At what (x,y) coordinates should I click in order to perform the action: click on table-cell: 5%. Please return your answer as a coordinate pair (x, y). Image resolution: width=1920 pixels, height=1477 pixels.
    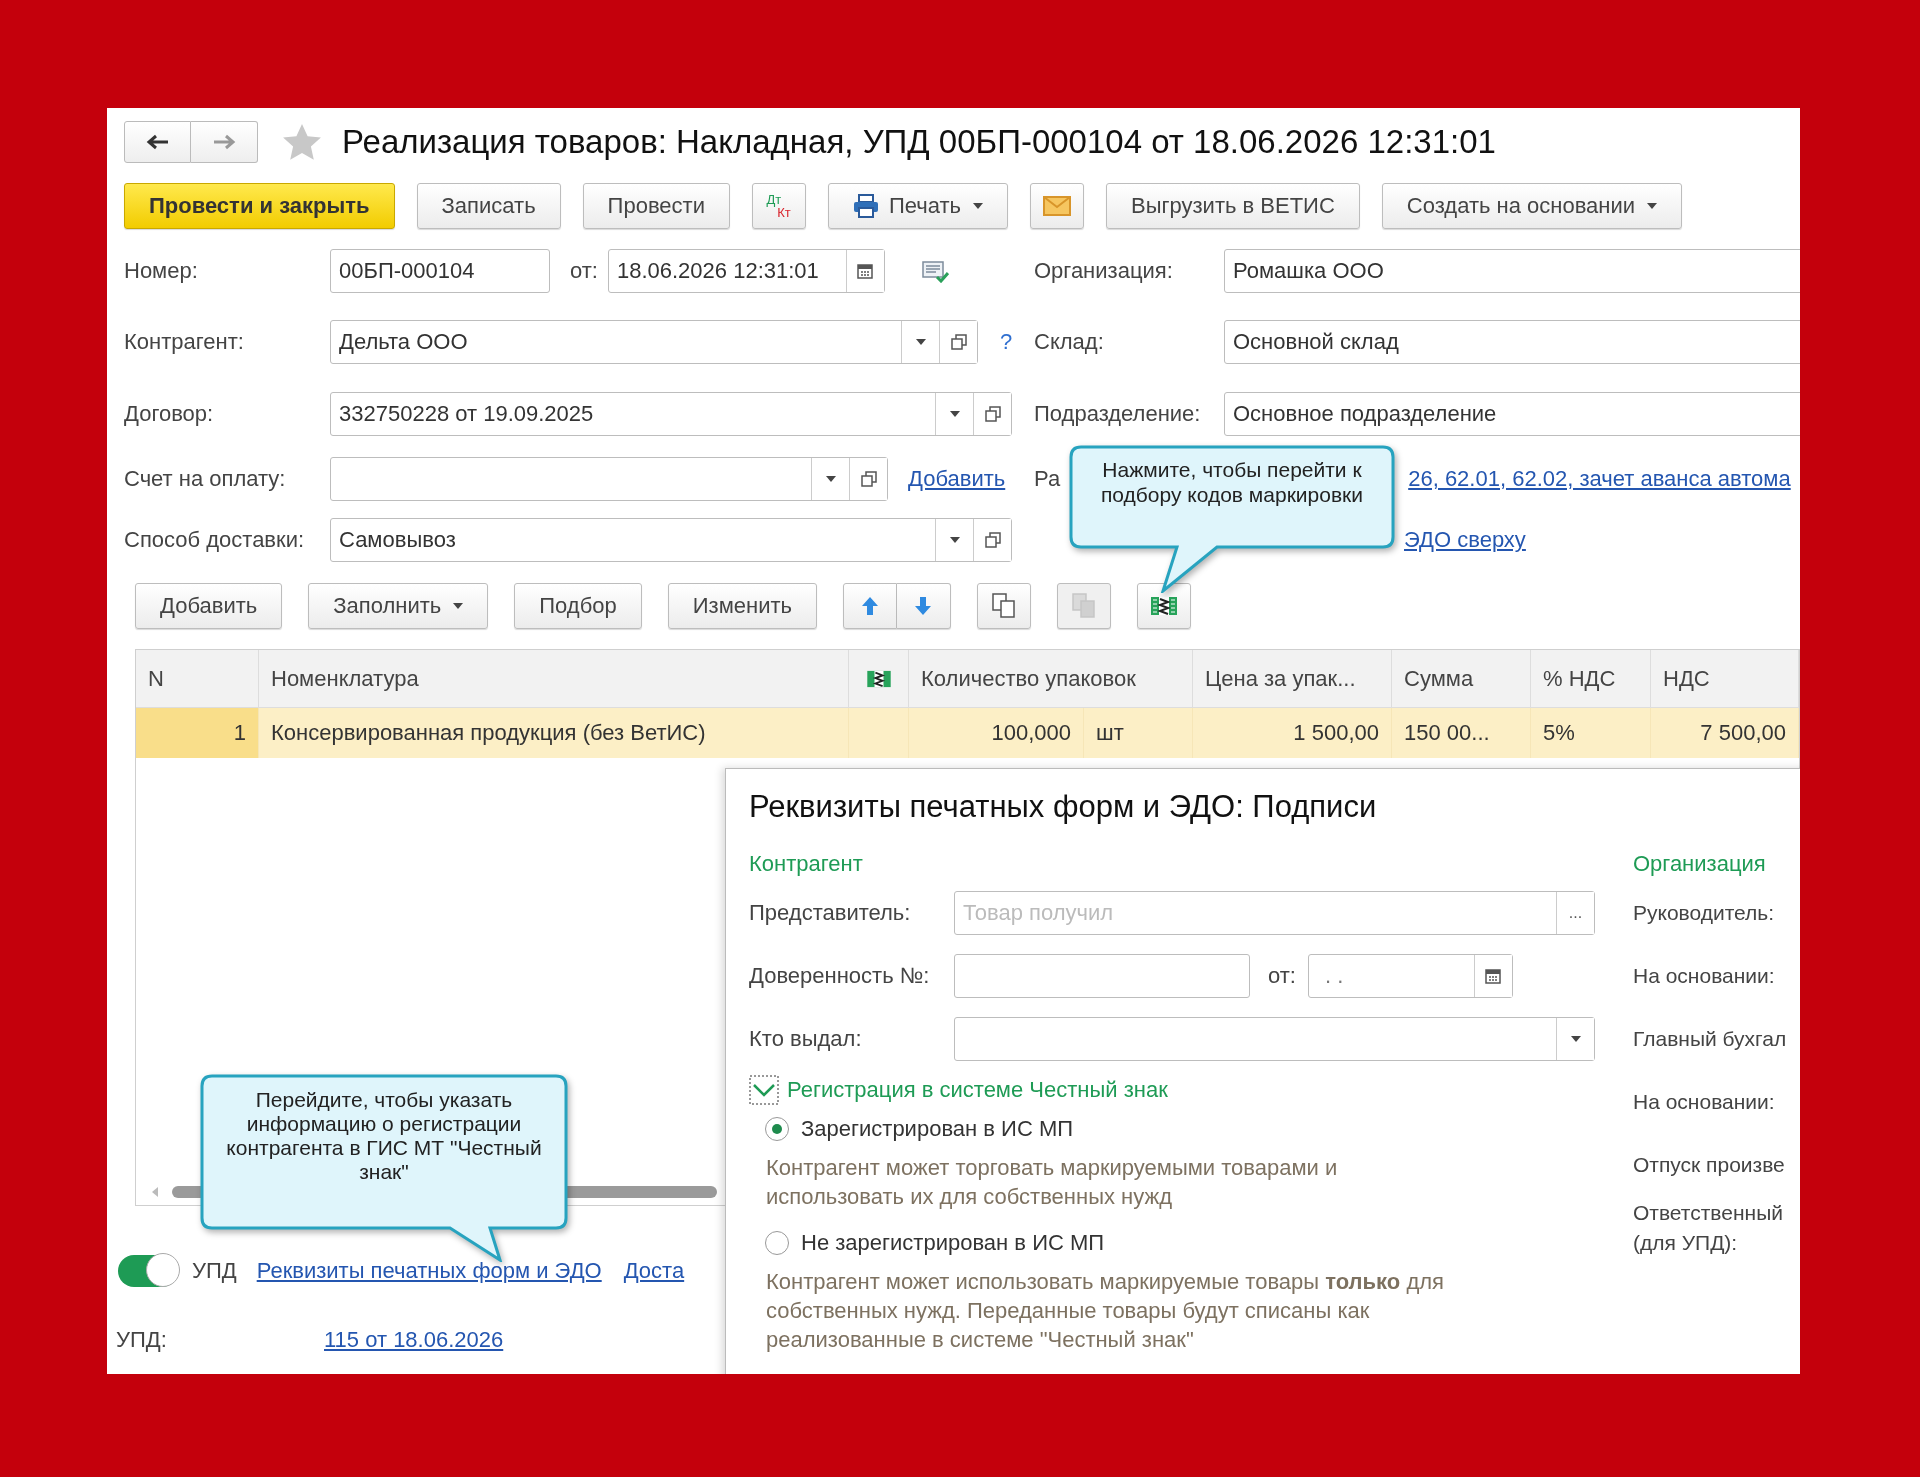
    Looking at the image, I should click on (1591, 733).